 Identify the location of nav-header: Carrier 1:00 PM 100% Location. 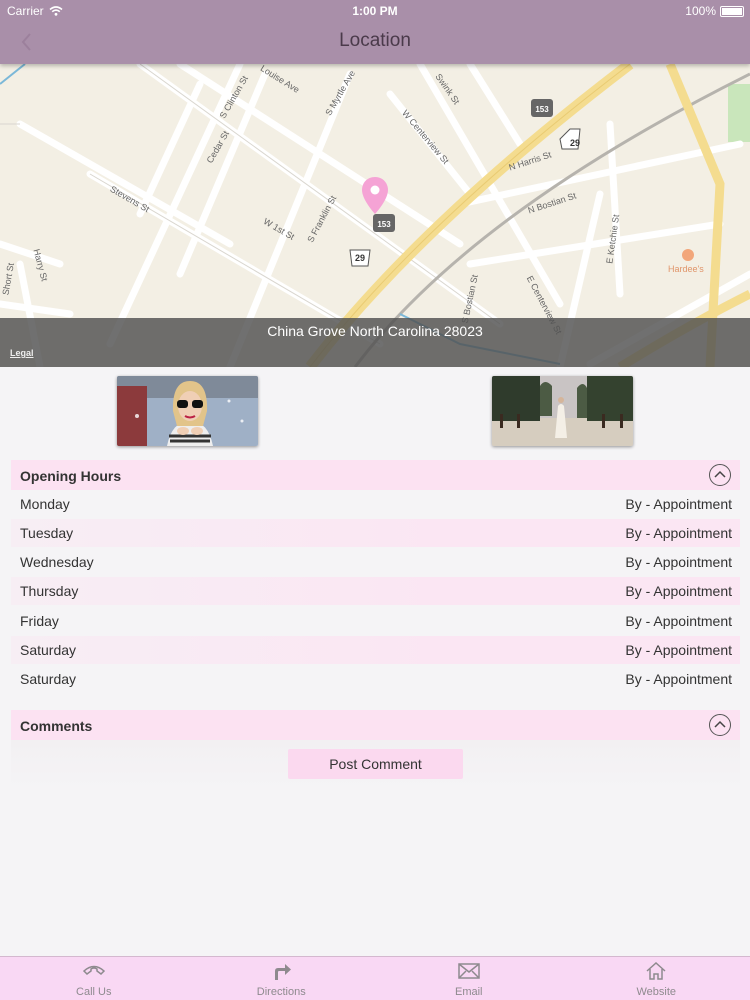
(375, 32).